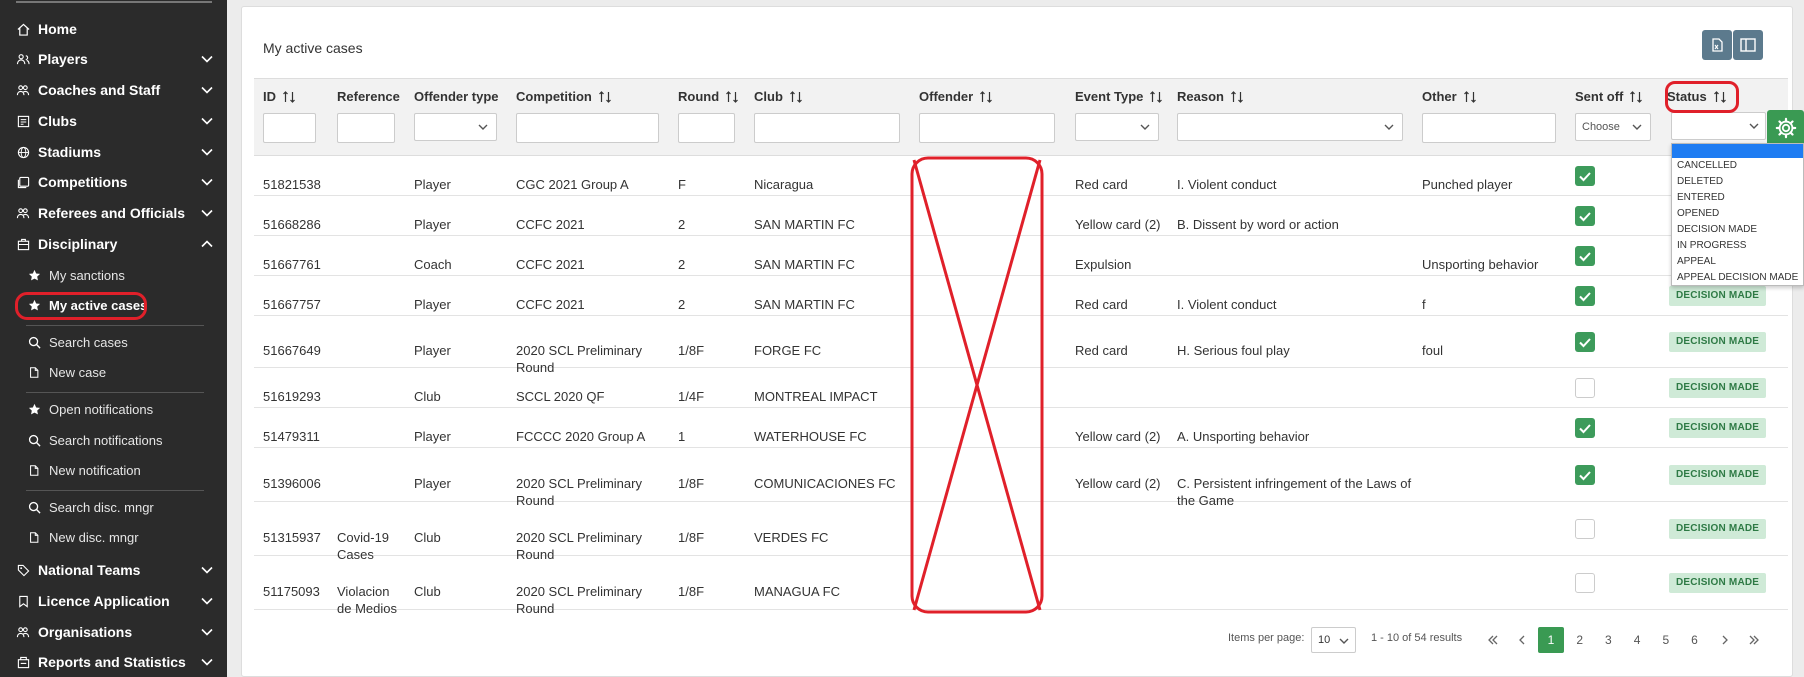 This screenshot has height=677, width=1804. What do you see at coordinates (113, 409) in the screenshot?
I see `sidebar-subitem-open-notifications: Open notifications` at bounding box center [113, 409].